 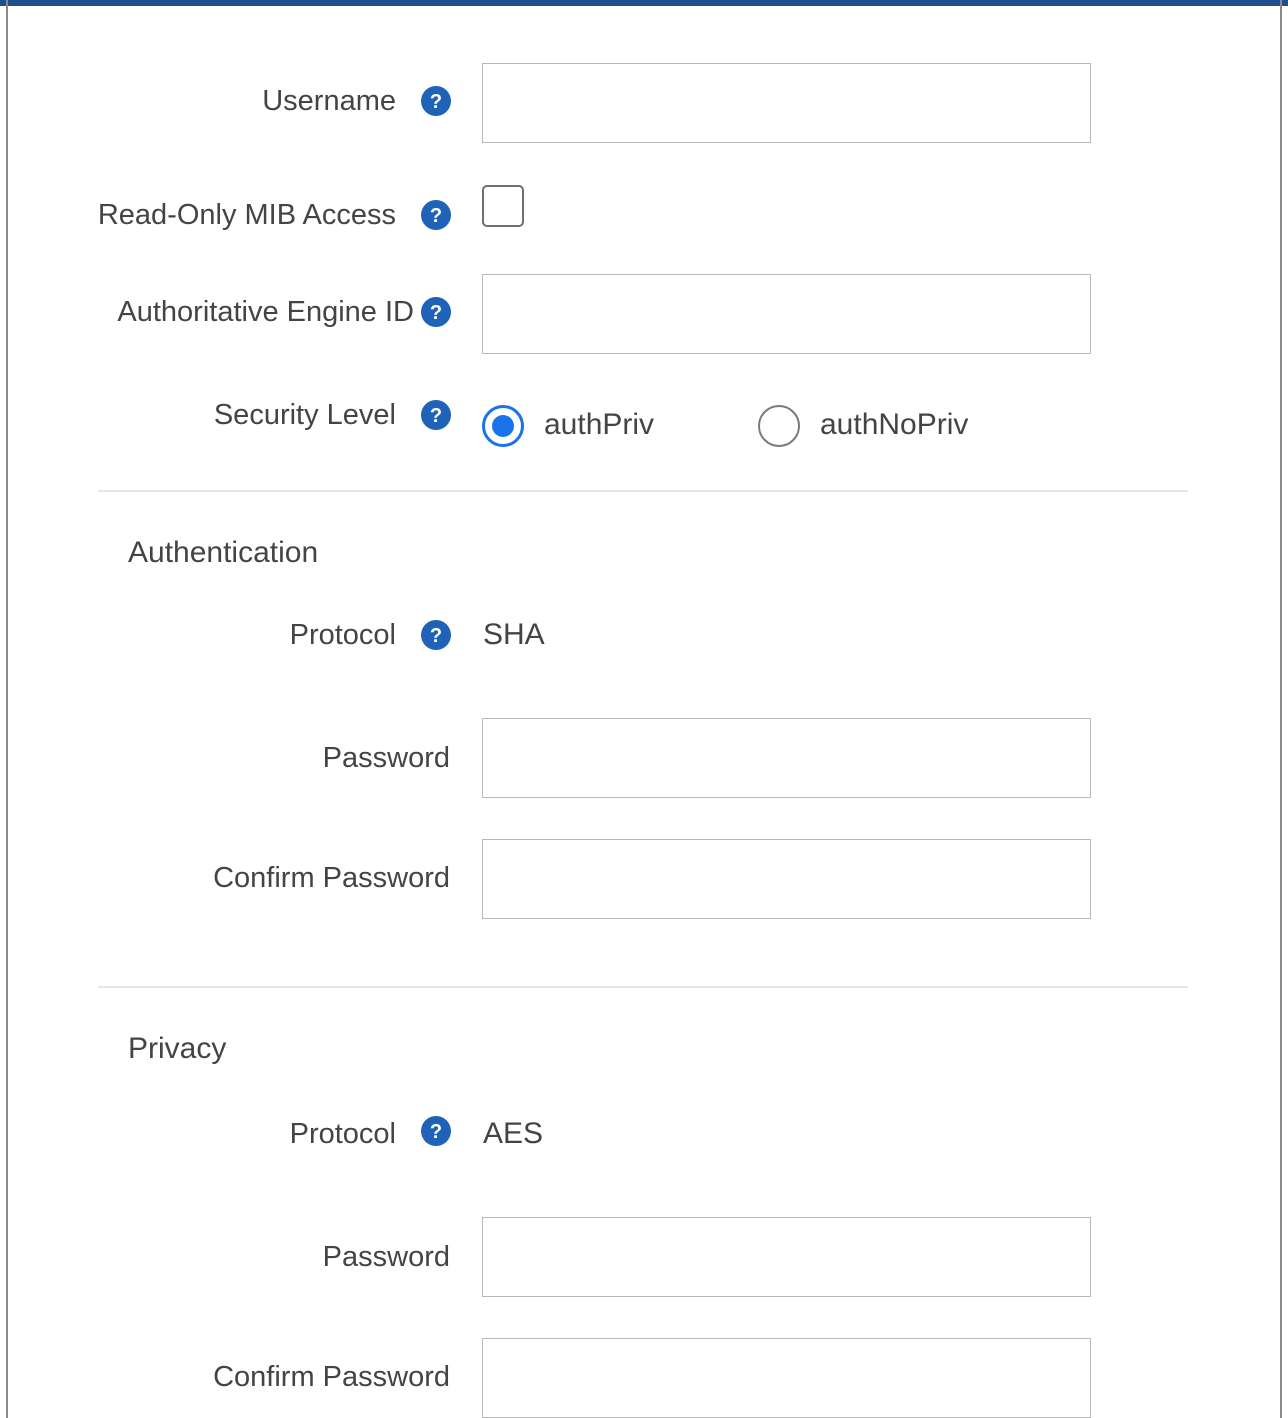 I want to click on priv-password-label: Password, so click(x=386, y=1257).